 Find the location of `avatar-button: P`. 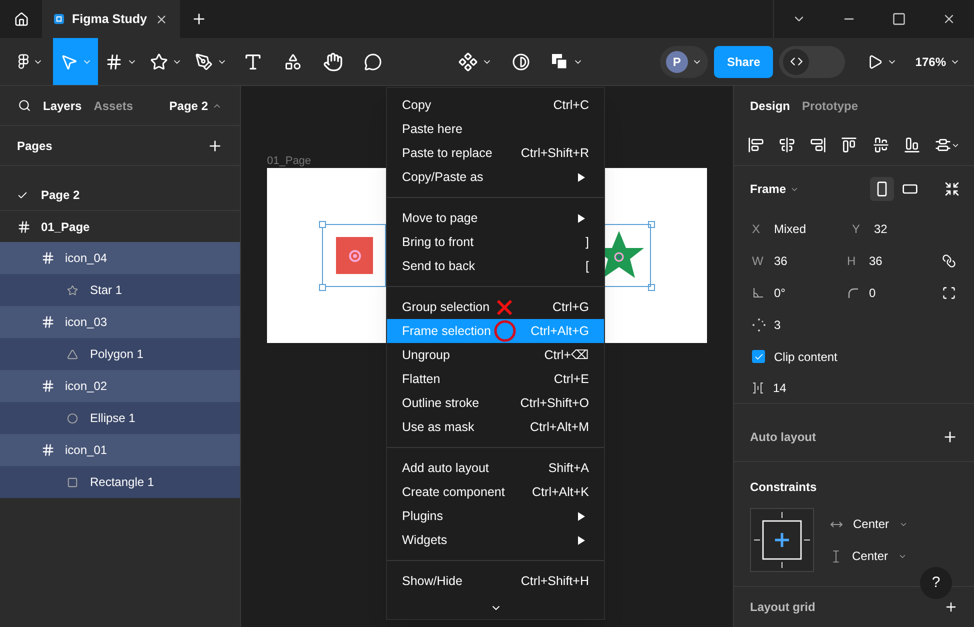

avatar-button: P is located at coordinates (684, 62).